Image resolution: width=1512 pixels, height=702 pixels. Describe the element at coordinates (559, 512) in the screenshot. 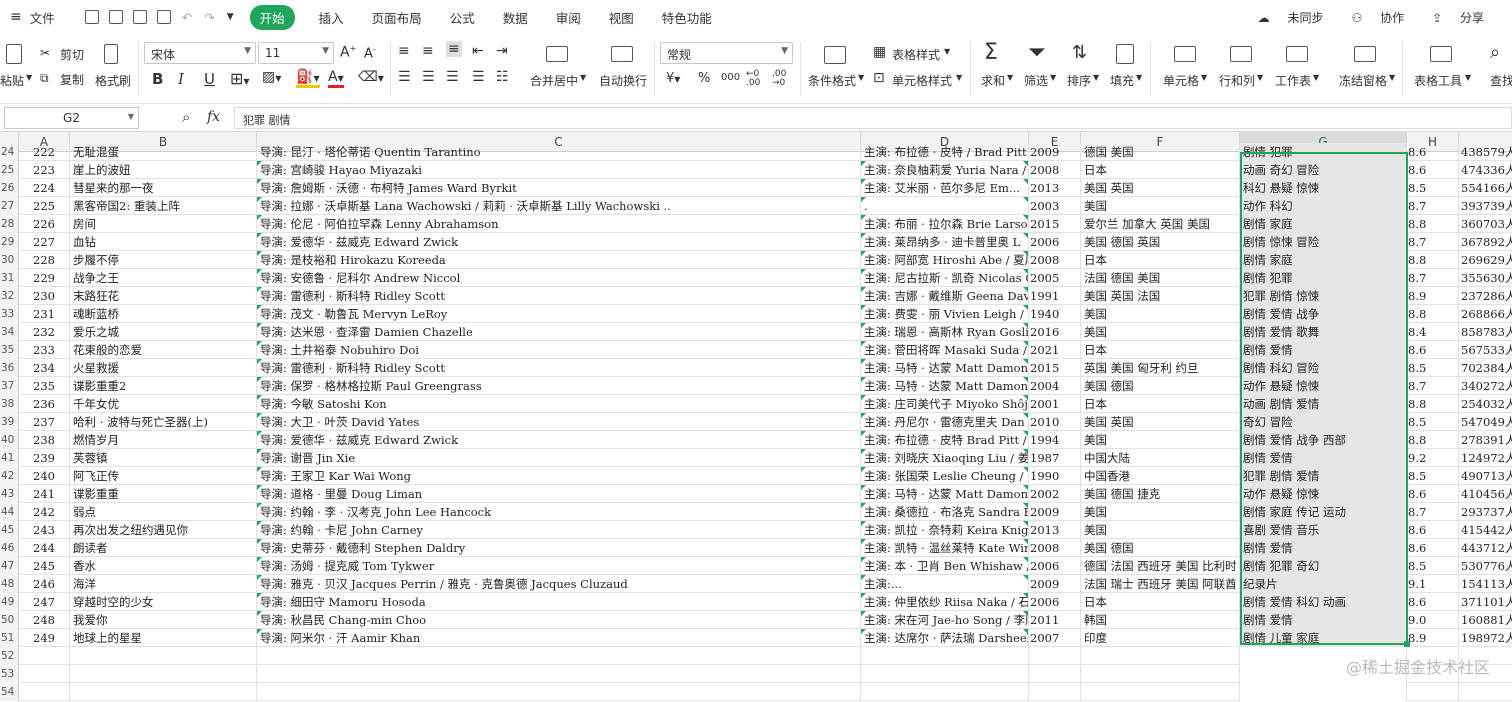

I see `cell-c: 导演: 约翰 · 李 · 汉考克 John Lee Hancock` at that location.